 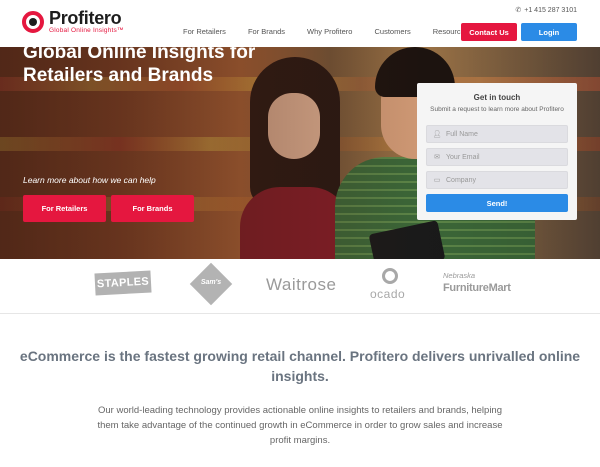 I want to click on form-title: Get in touch, so click(x=497, y=97).